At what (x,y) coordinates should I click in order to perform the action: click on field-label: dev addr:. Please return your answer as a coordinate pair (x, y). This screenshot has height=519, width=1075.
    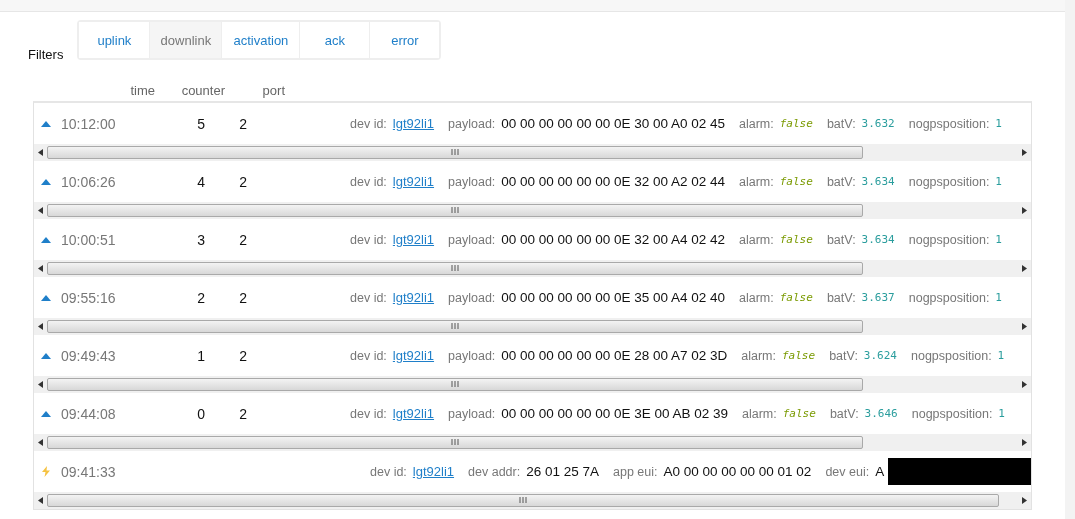
    Looking at the image, I should click on (494, 471).